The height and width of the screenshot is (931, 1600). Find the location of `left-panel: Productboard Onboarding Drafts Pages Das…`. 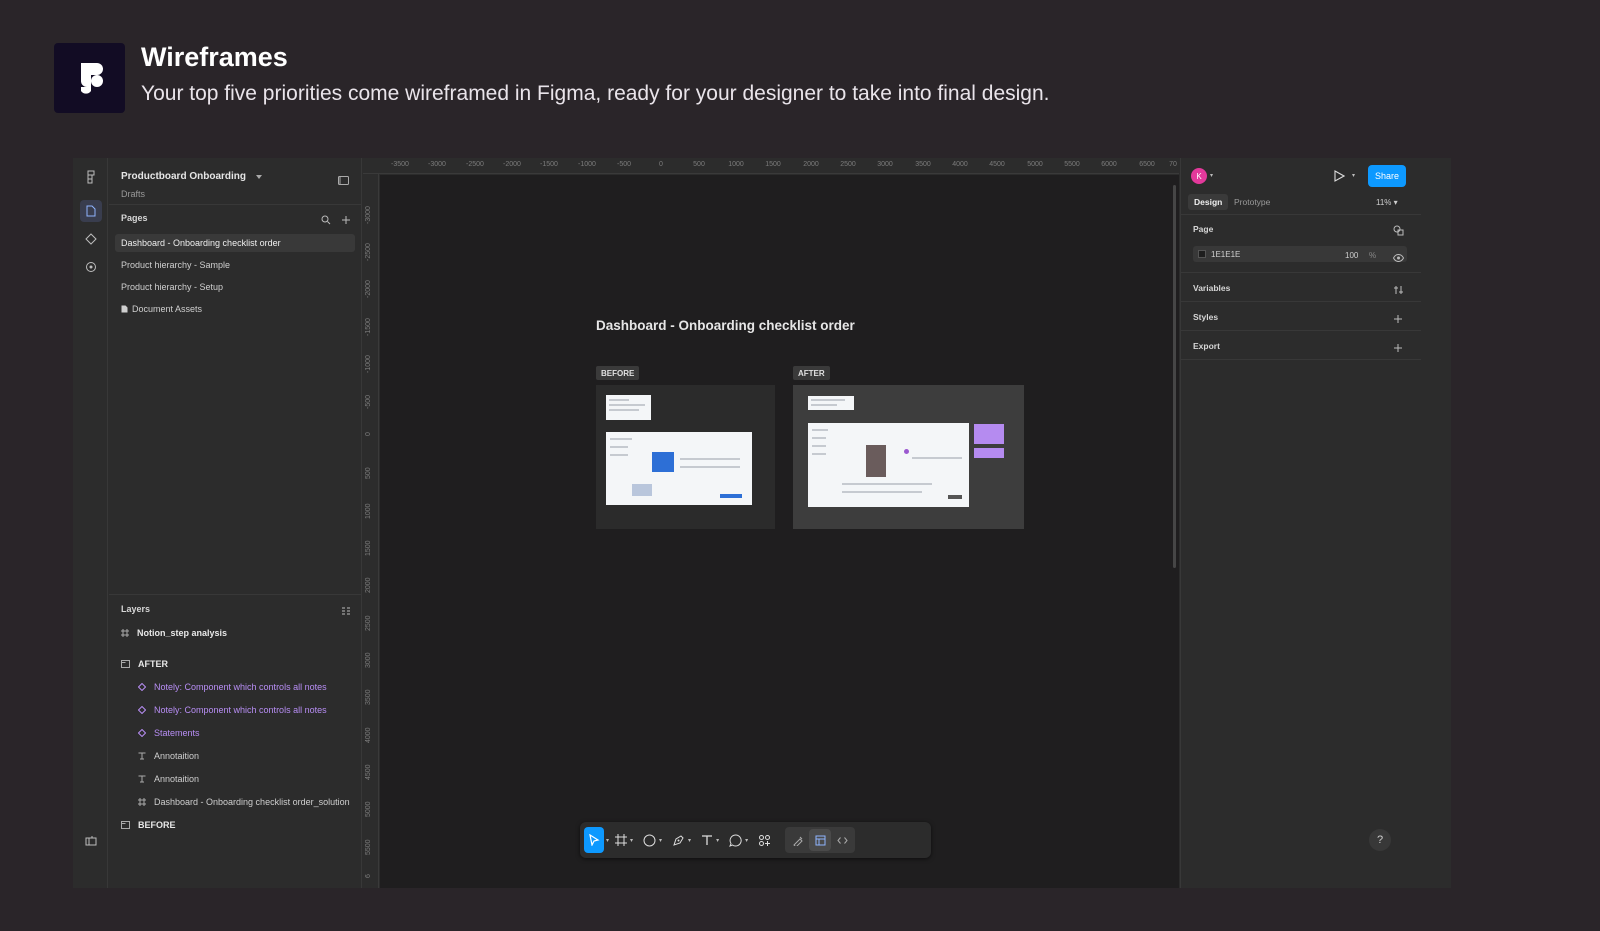

left-panel: Productboard Onboarding Drafts Pages Das… is located at coordinates (235, 523).